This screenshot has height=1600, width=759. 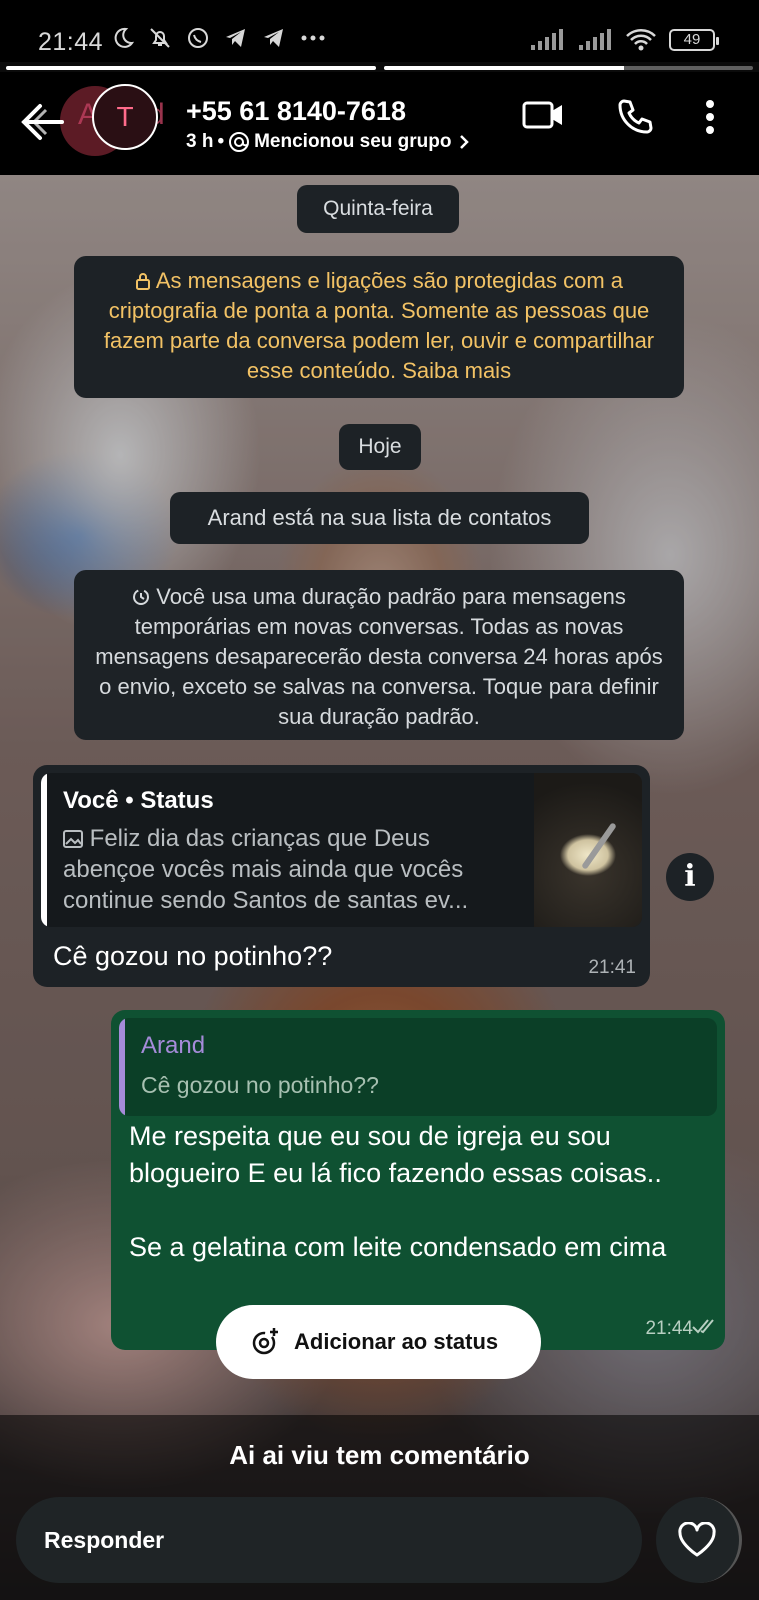 I want to click on add-status-icon, so click(x=265, y=1341).